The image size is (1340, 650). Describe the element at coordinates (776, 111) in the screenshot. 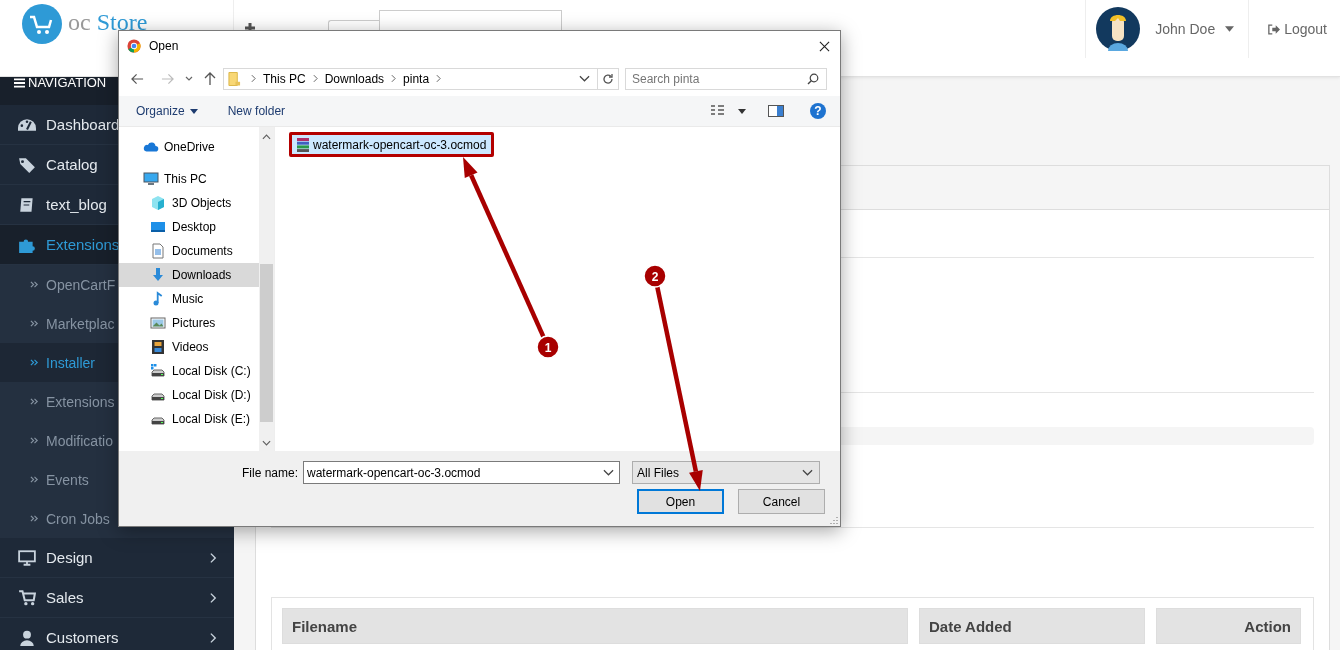

I see `preview-pane-icon` at that location.